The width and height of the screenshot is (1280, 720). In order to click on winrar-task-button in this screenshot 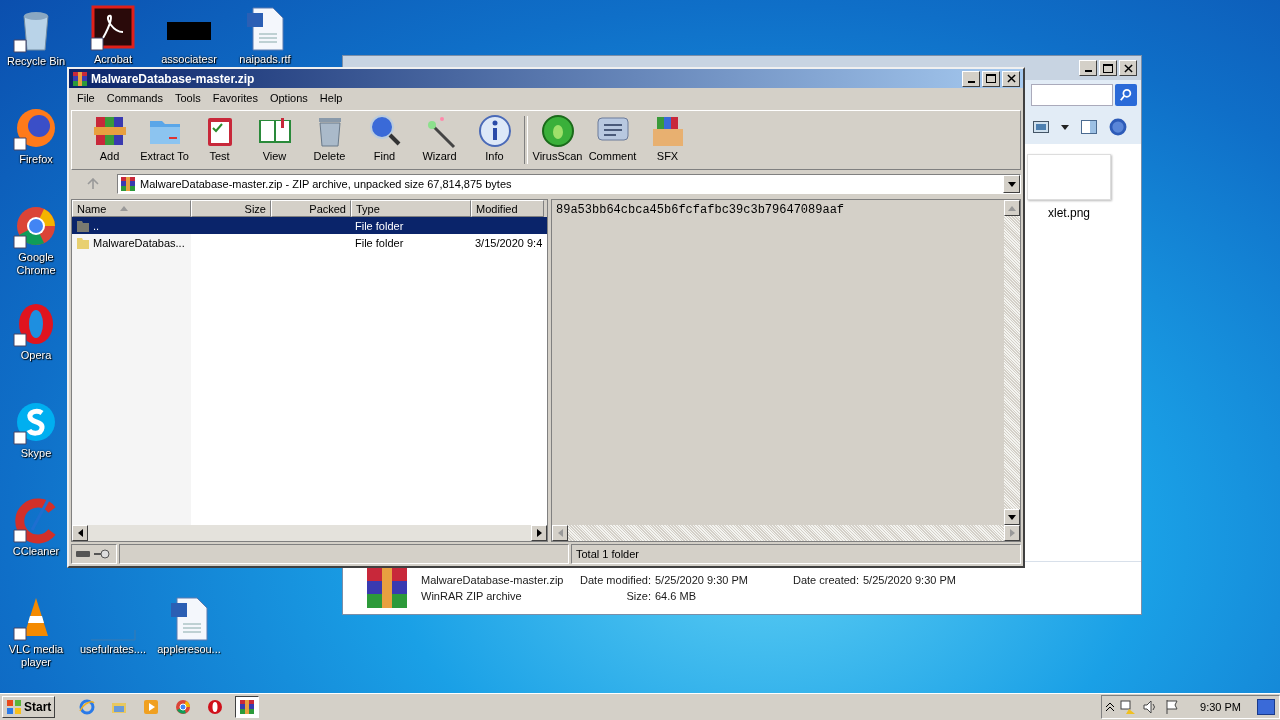, I will do `click(247, 707)`.